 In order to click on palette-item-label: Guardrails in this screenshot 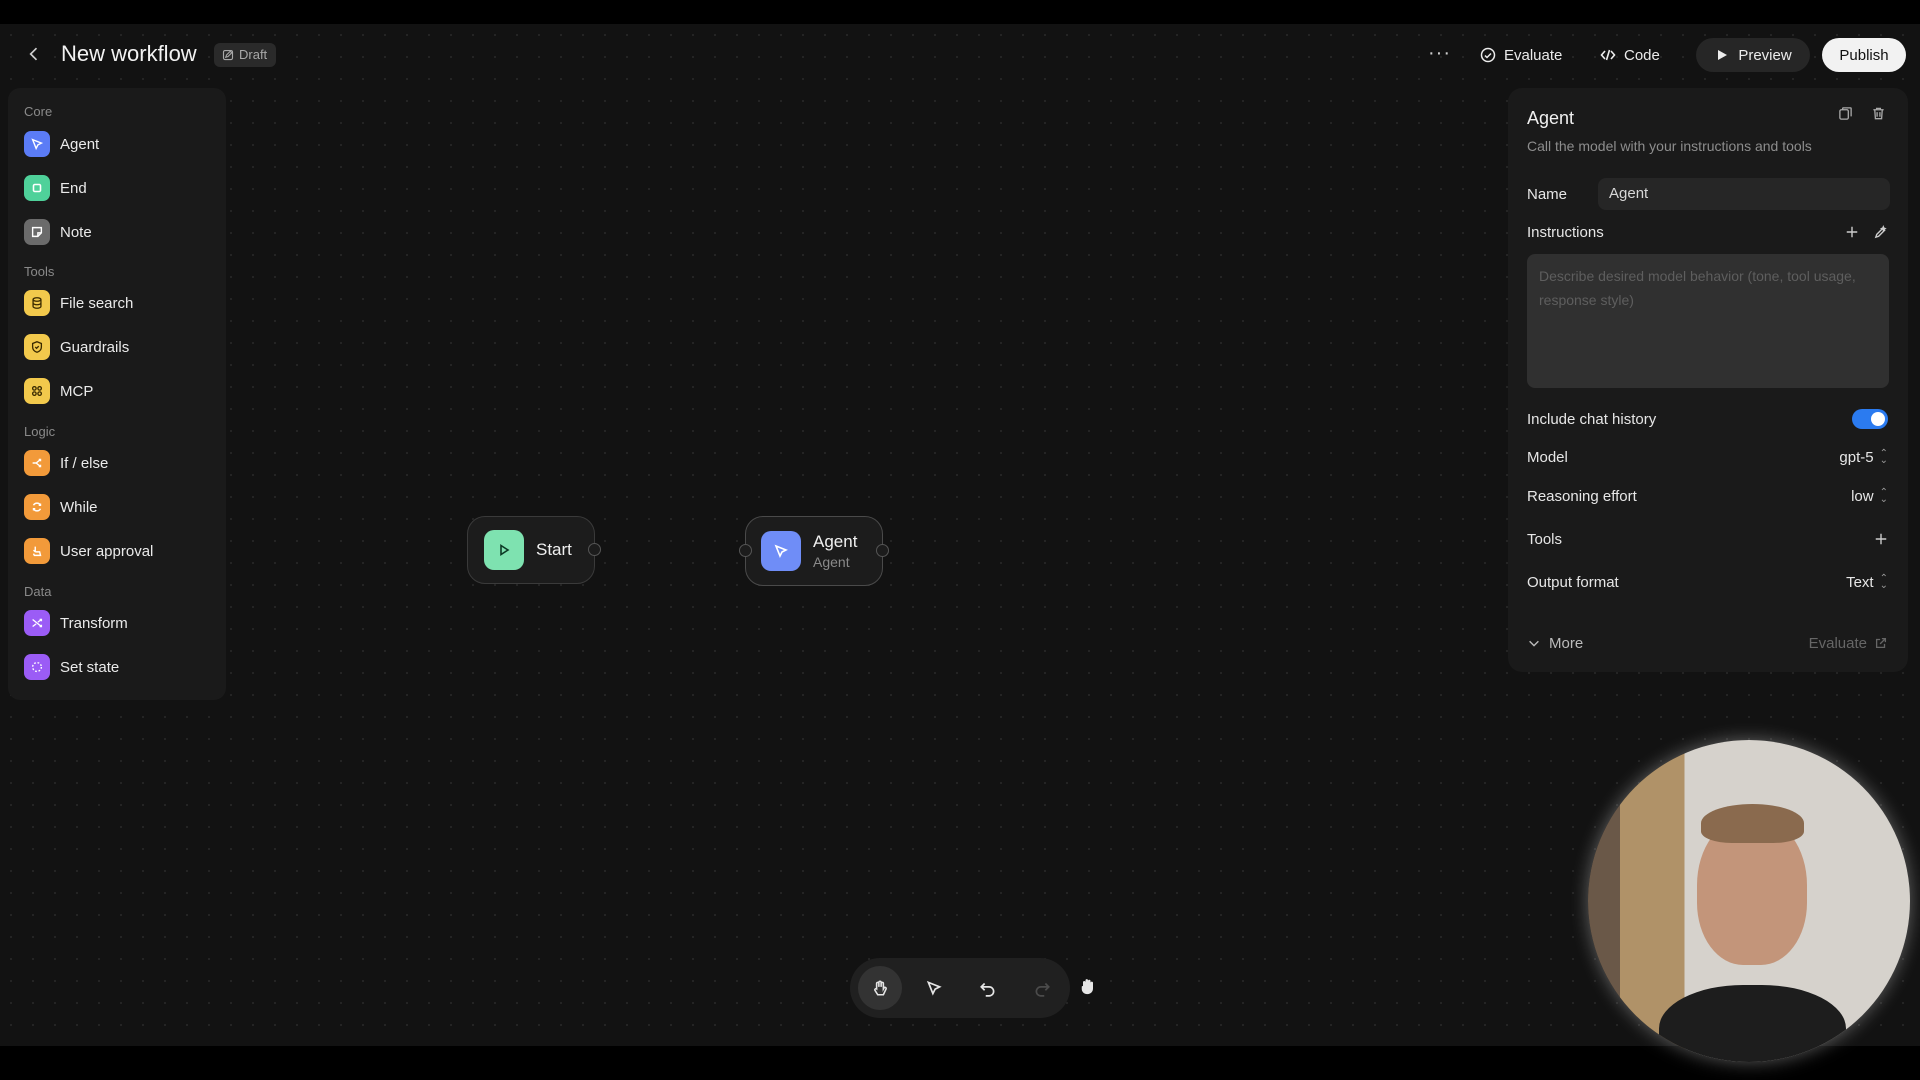, I will do `click(95, 347)`.